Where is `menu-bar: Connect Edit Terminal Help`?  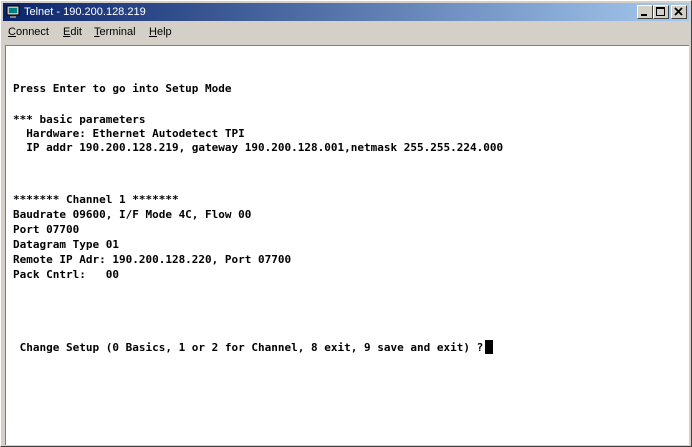
menu-bar: Connect Edit Terminal Help is located at coordinates (346, 32).